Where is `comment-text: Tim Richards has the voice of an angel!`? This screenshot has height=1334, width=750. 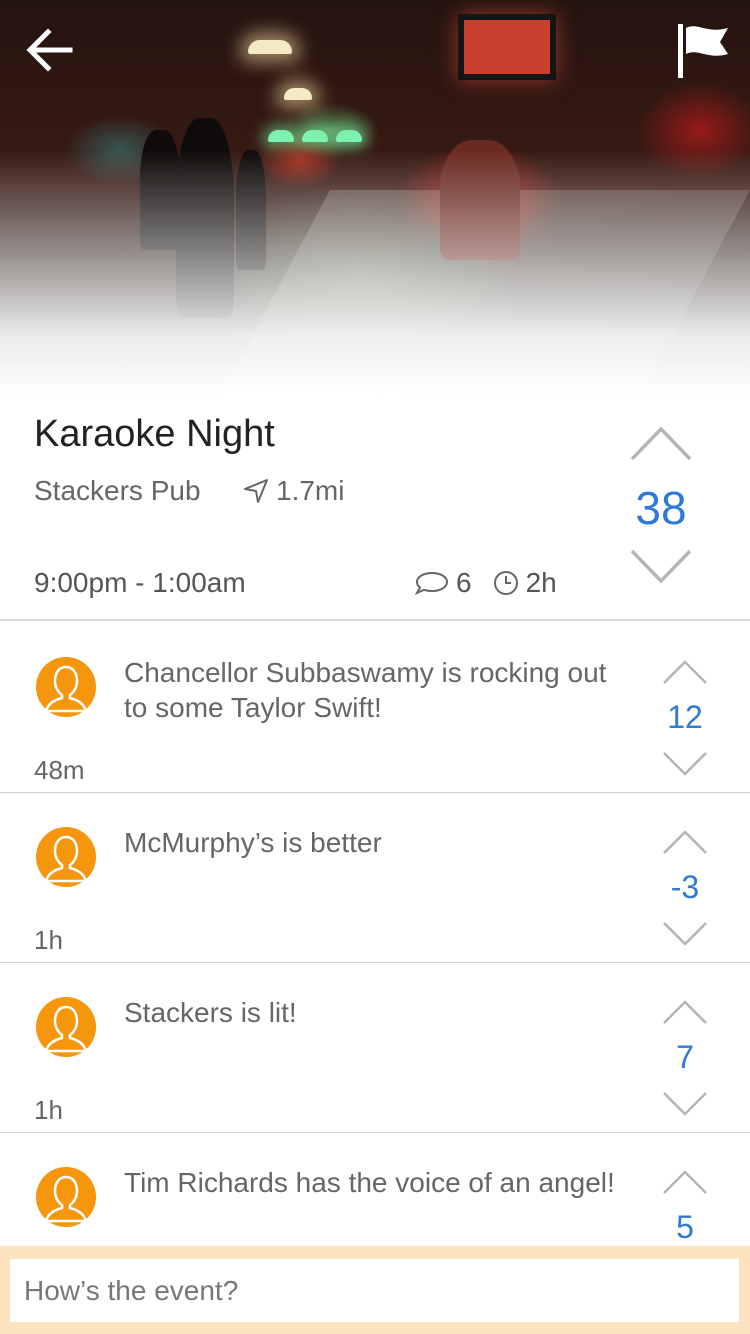
comment-text: Tim Richards has the voice of an angel! is located at coordinates (369, 1182).